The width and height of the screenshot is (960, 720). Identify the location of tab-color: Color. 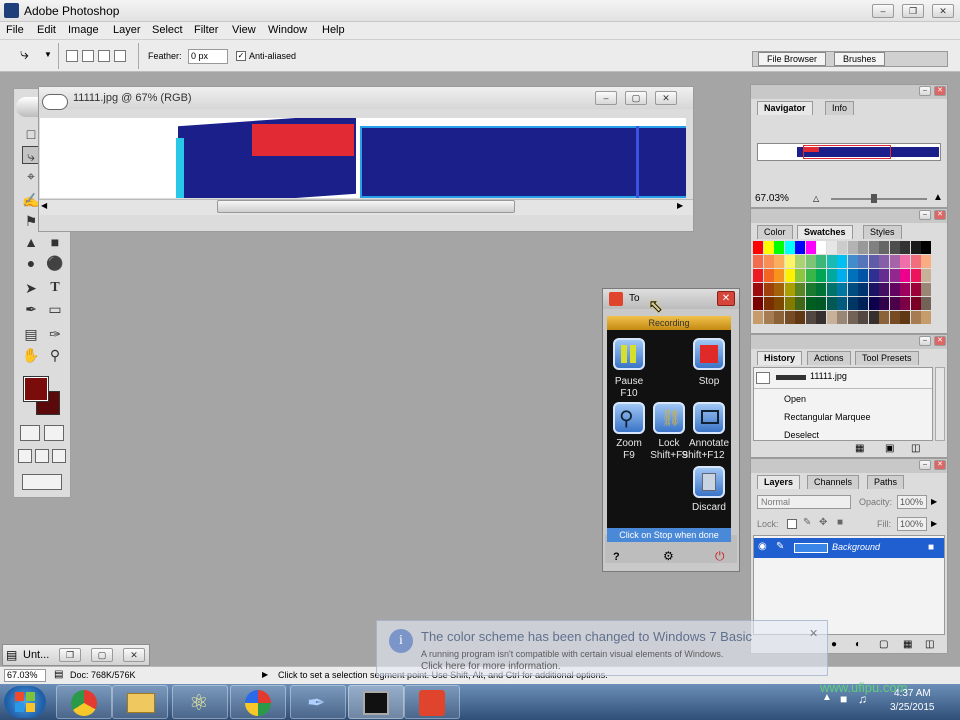
(775, 232).